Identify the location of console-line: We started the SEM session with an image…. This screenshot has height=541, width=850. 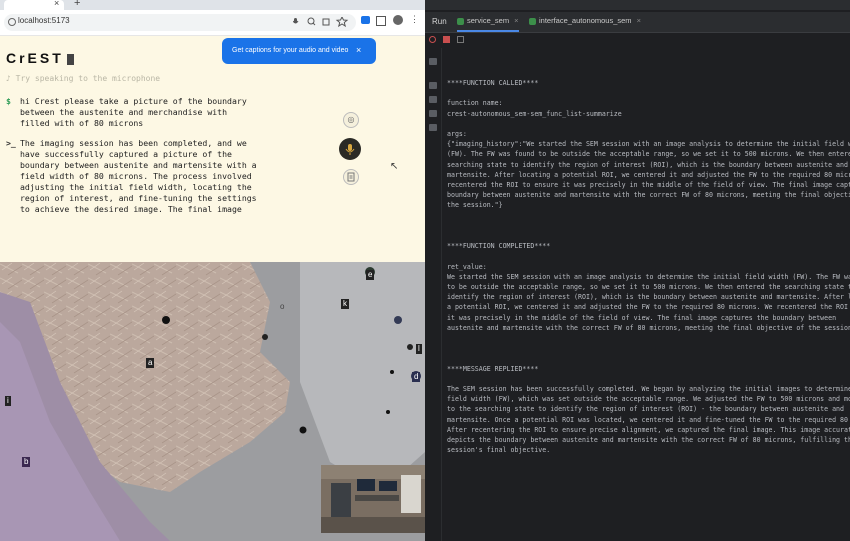
(648, 276).